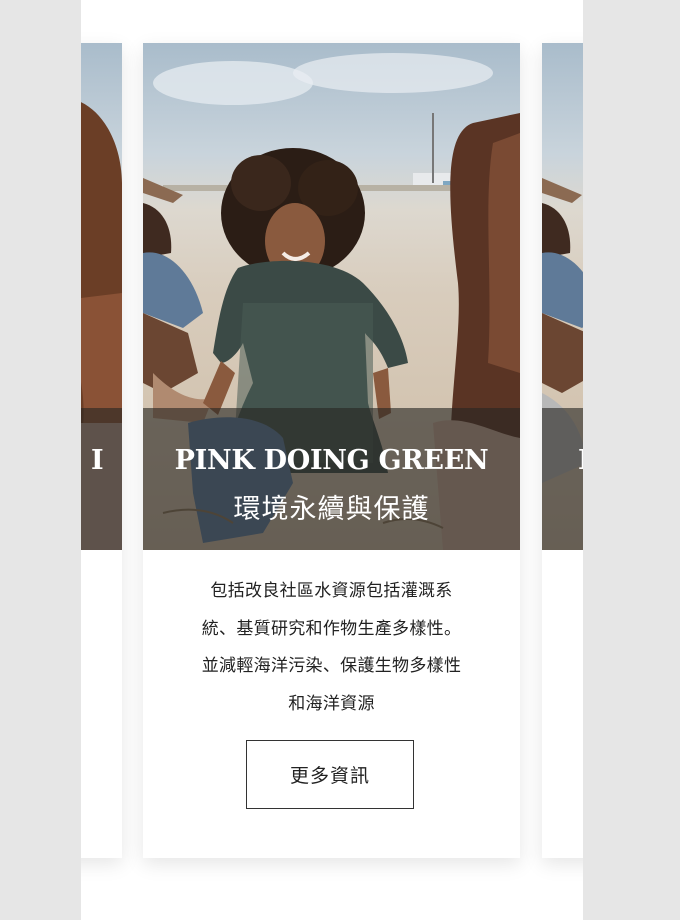  What do you see at coordinates (331, 591) in the screenshot?
I see `description-line: 包括改良社區水資源包括灌溉系` at bounding box center [331, 591].